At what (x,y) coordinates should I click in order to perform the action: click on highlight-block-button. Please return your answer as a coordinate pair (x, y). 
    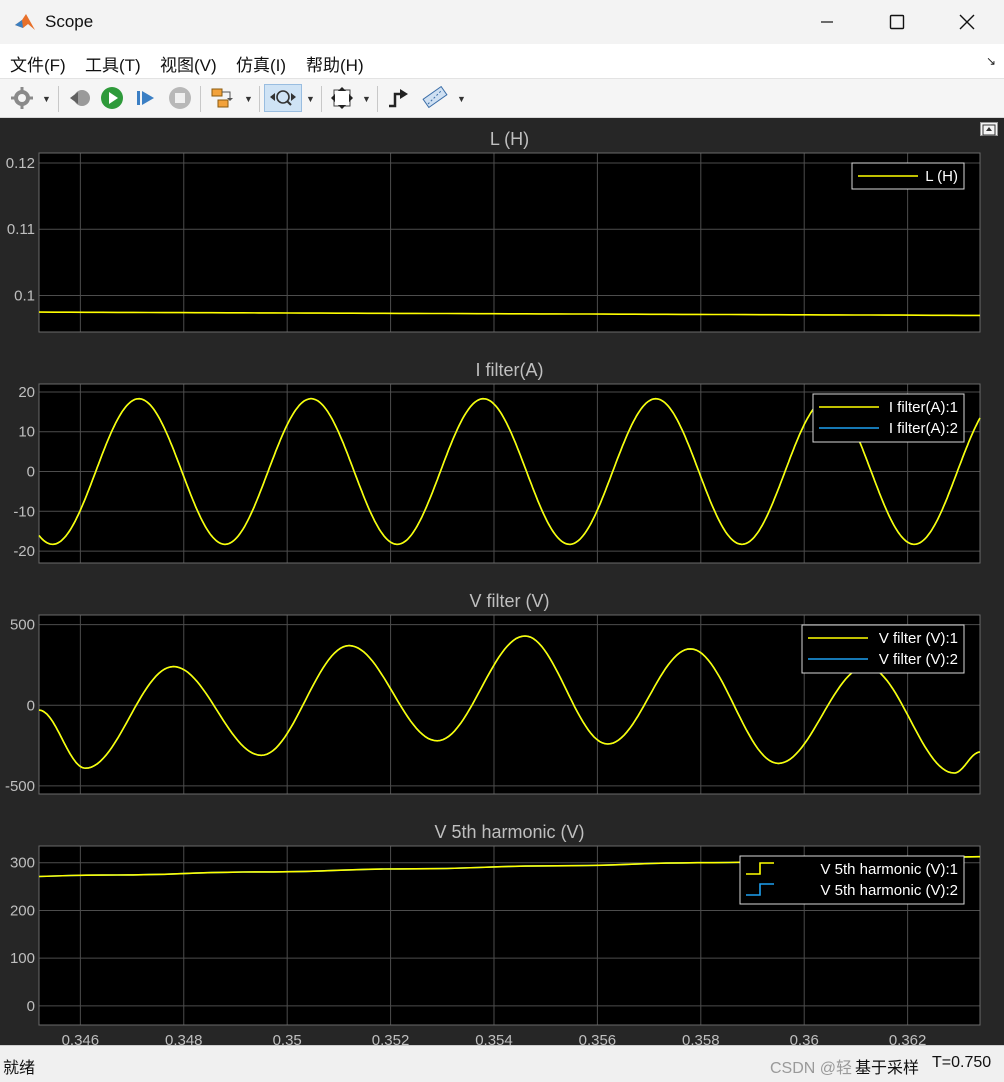
    Looking at the image, I should click on (222, 98).